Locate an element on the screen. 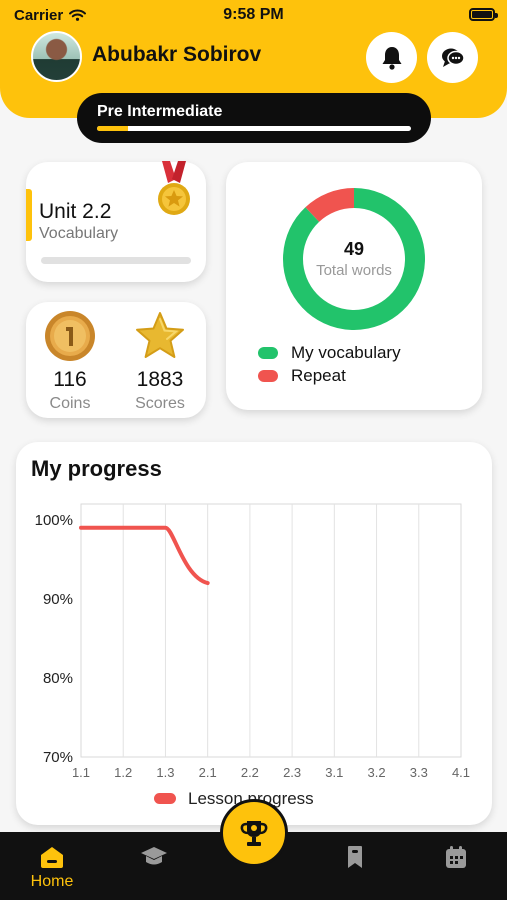  y-tick-label: 100% is located at coordinates (54, 520).